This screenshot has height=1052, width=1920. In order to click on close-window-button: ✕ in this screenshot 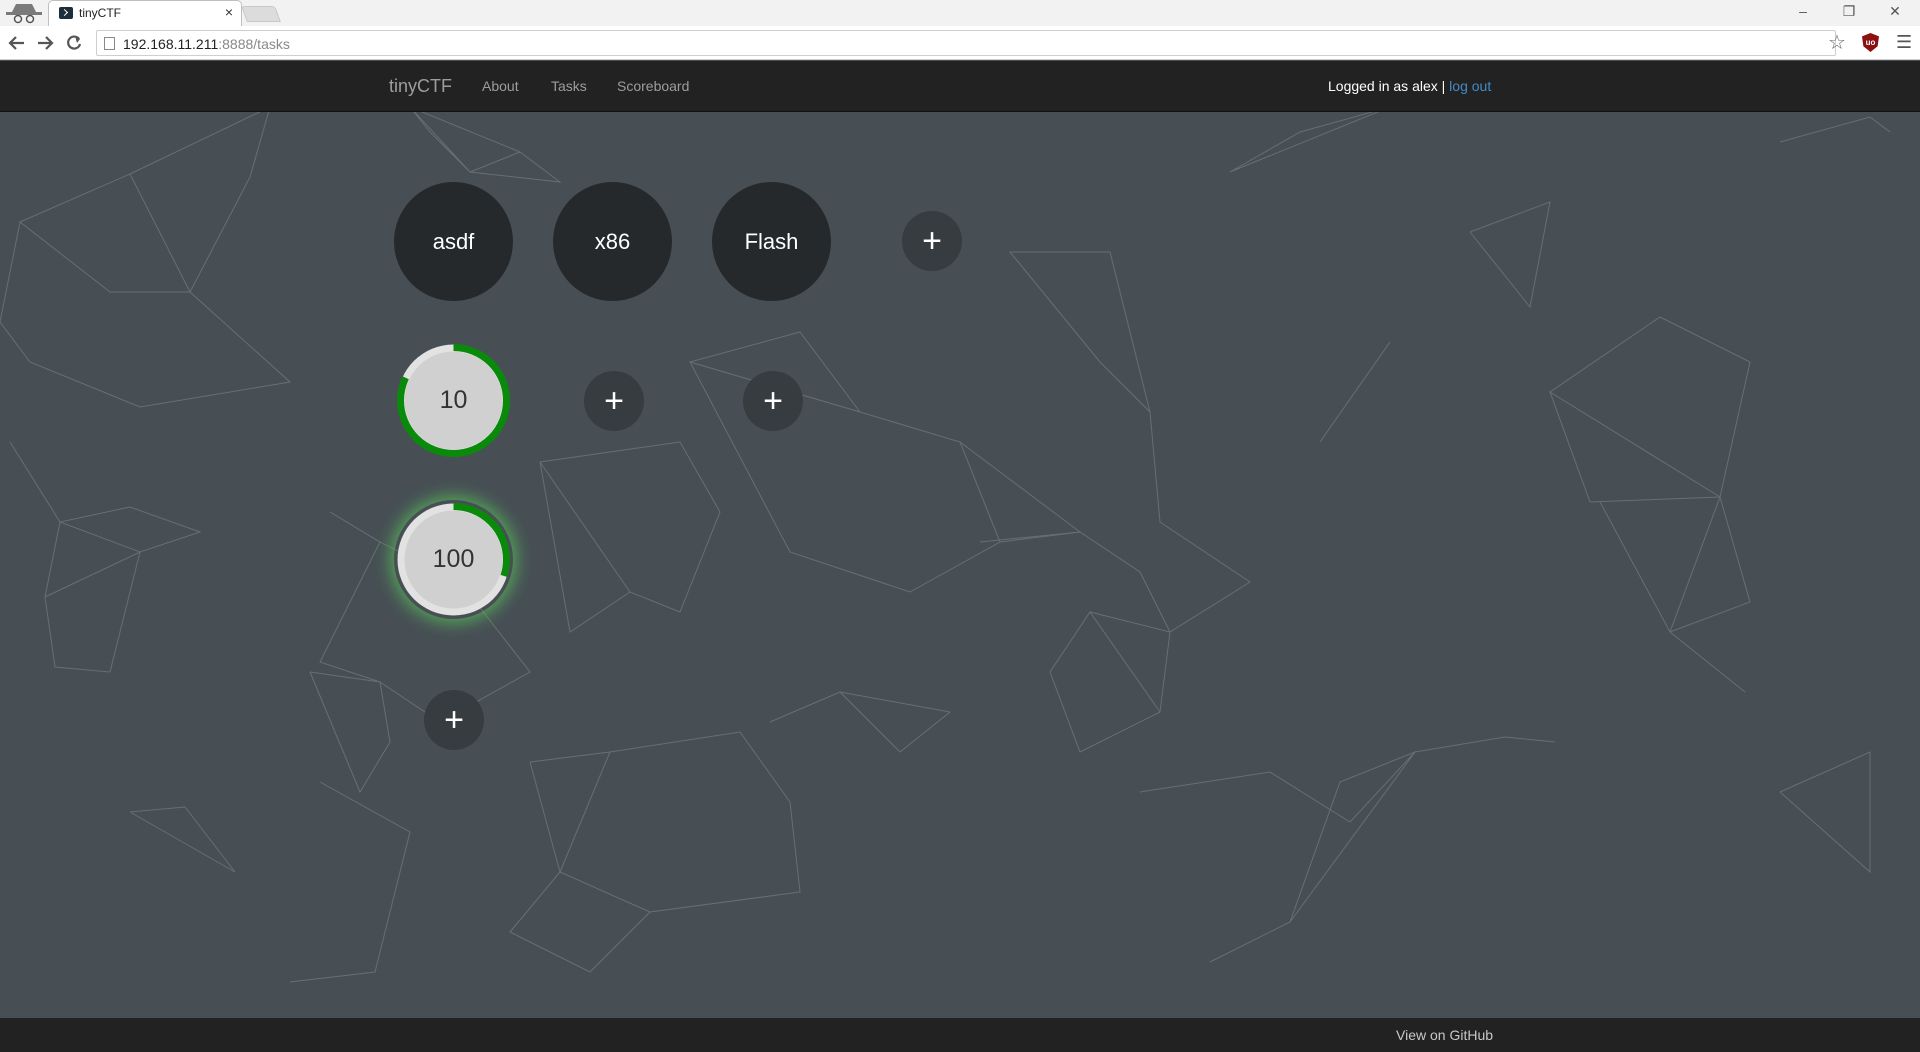, I will do `click(1895, 11)`.